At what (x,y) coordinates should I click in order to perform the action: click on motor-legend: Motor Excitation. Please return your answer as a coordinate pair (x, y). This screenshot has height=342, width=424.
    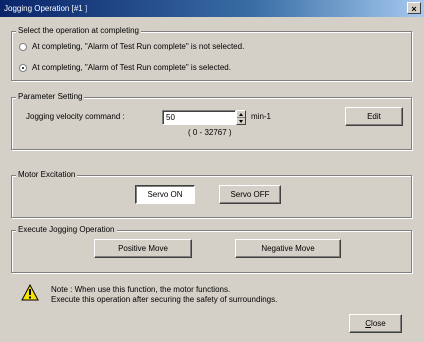
    Looking at the image, I should click on (47, 174).